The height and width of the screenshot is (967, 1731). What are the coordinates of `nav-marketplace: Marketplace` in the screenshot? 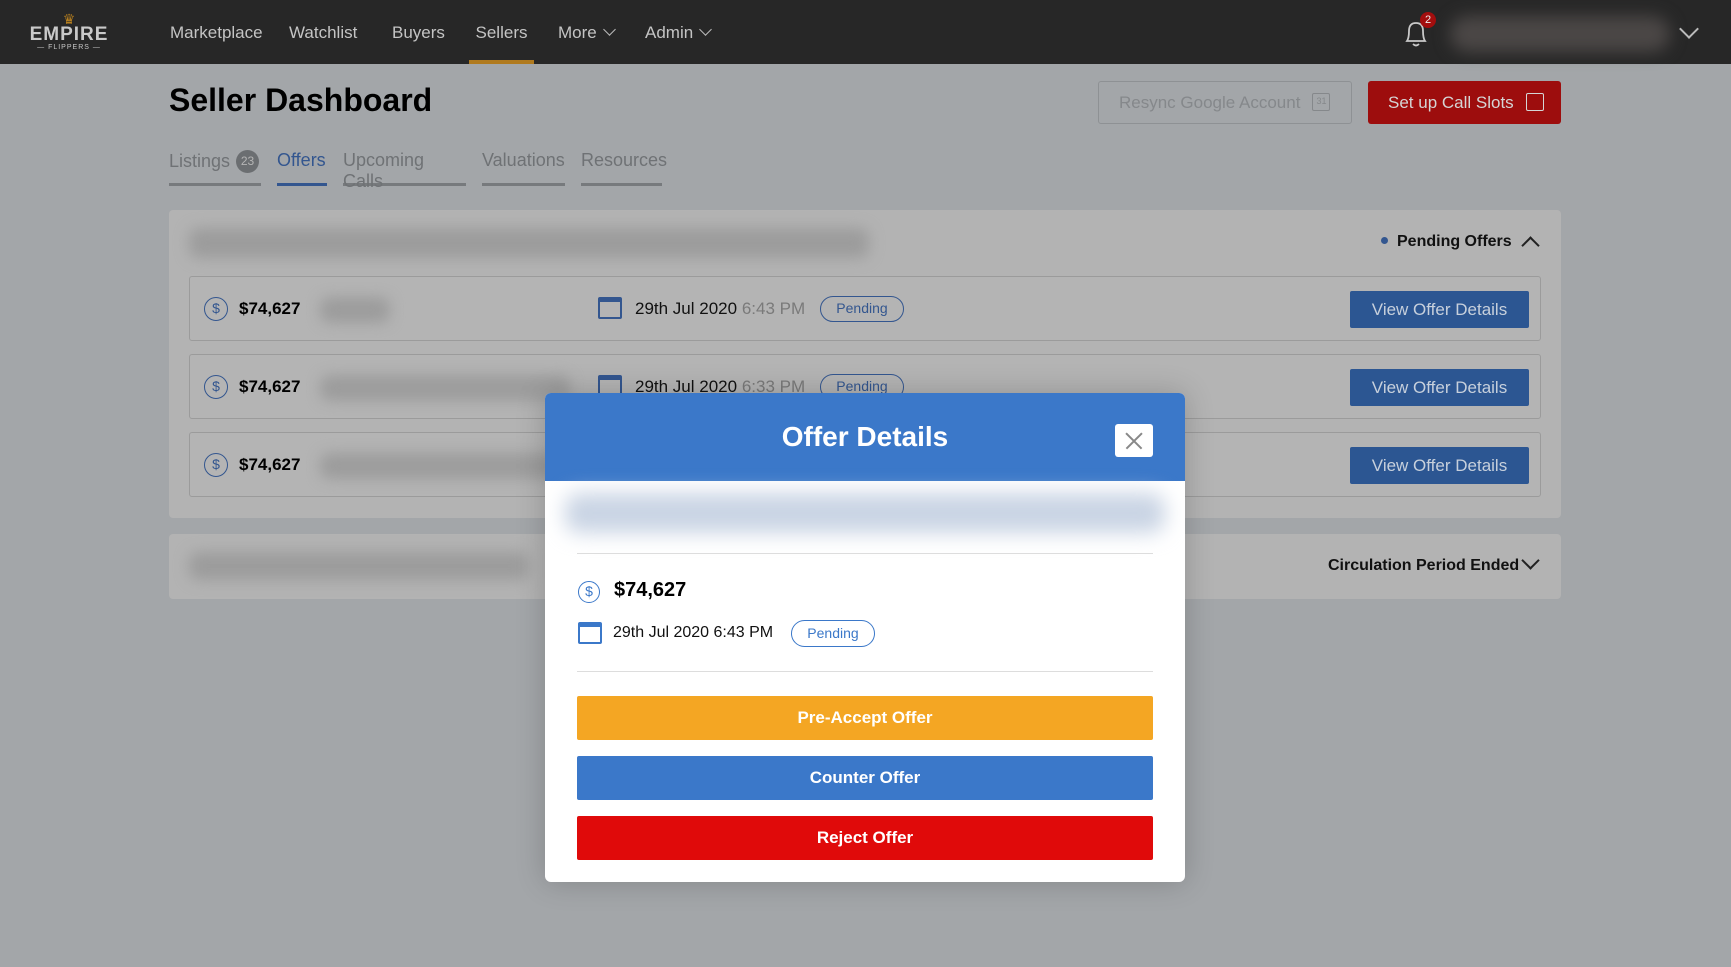 It's located at (216, 32).